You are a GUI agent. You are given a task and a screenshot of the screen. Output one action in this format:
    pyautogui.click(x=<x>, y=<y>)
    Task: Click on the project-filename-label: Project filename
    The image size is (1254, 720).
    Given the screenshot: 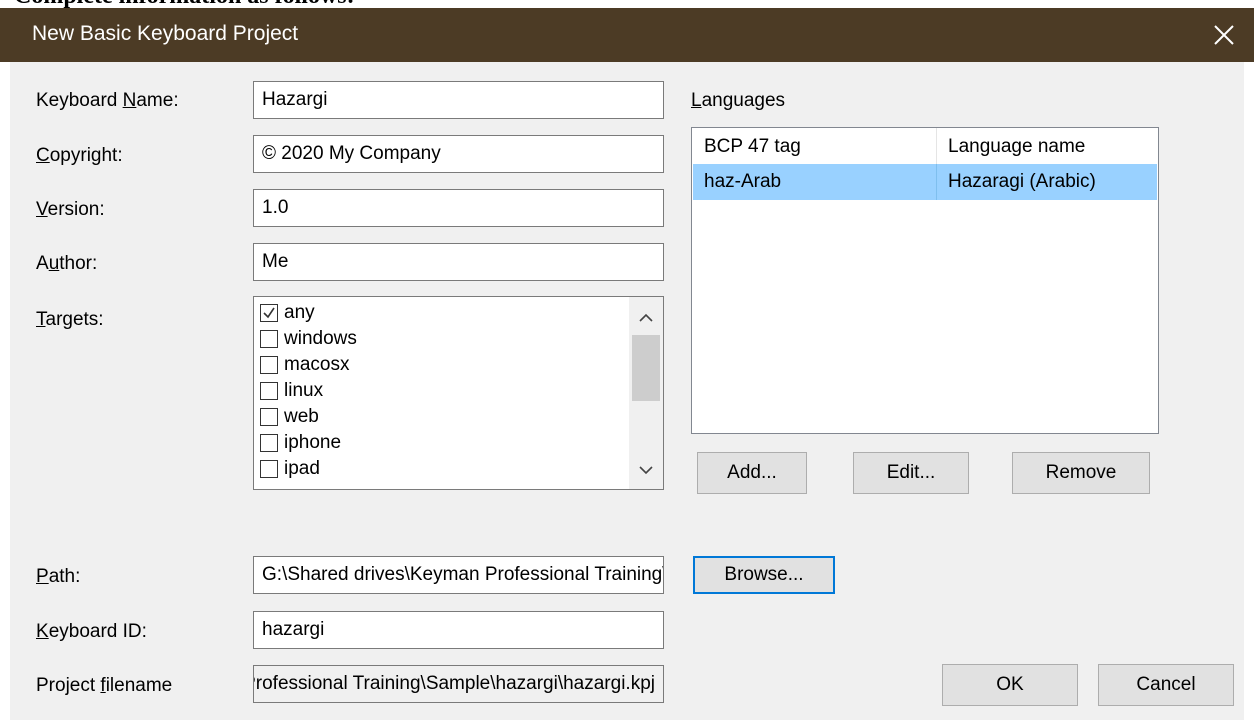 What is the action you would take?
    pyautogui.click(x=104, y=685)
    